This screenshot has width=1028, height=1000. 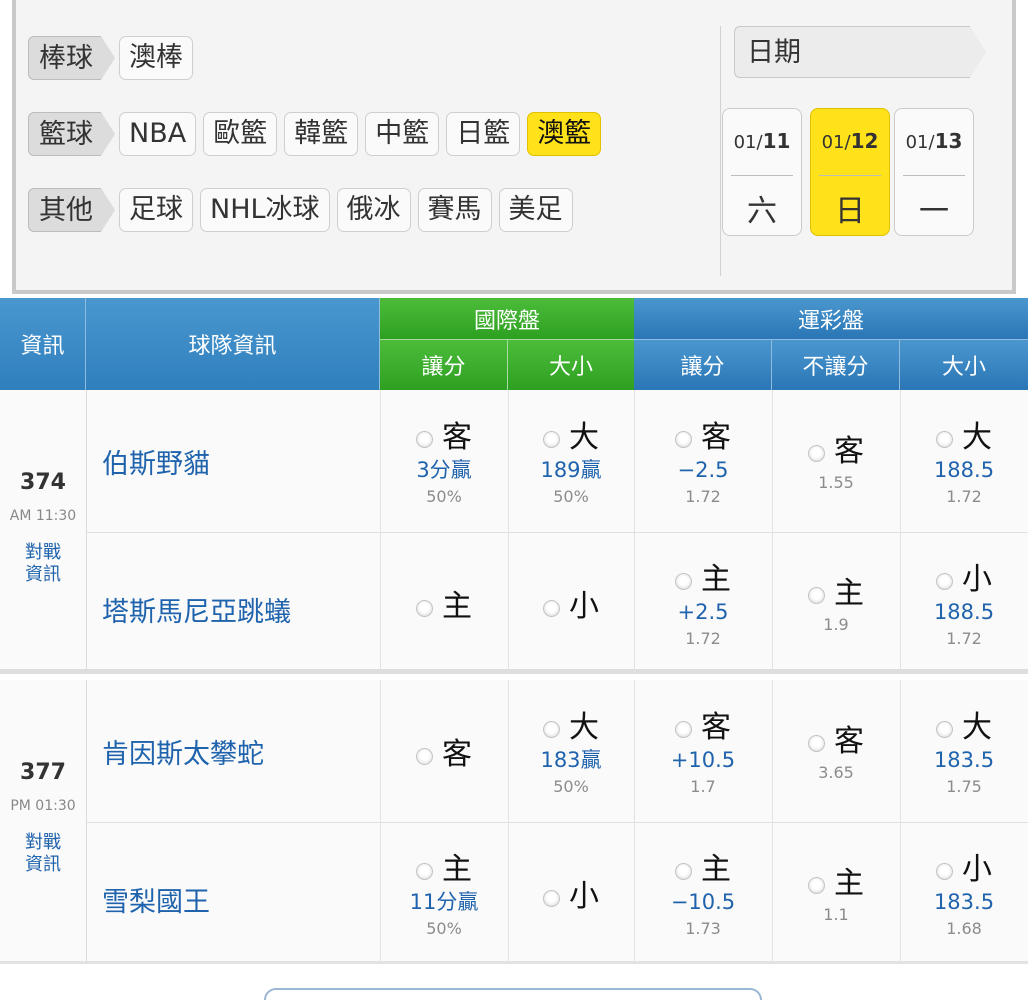 I want to click on odds-rate: 1.7, so click(x=703, y=786).